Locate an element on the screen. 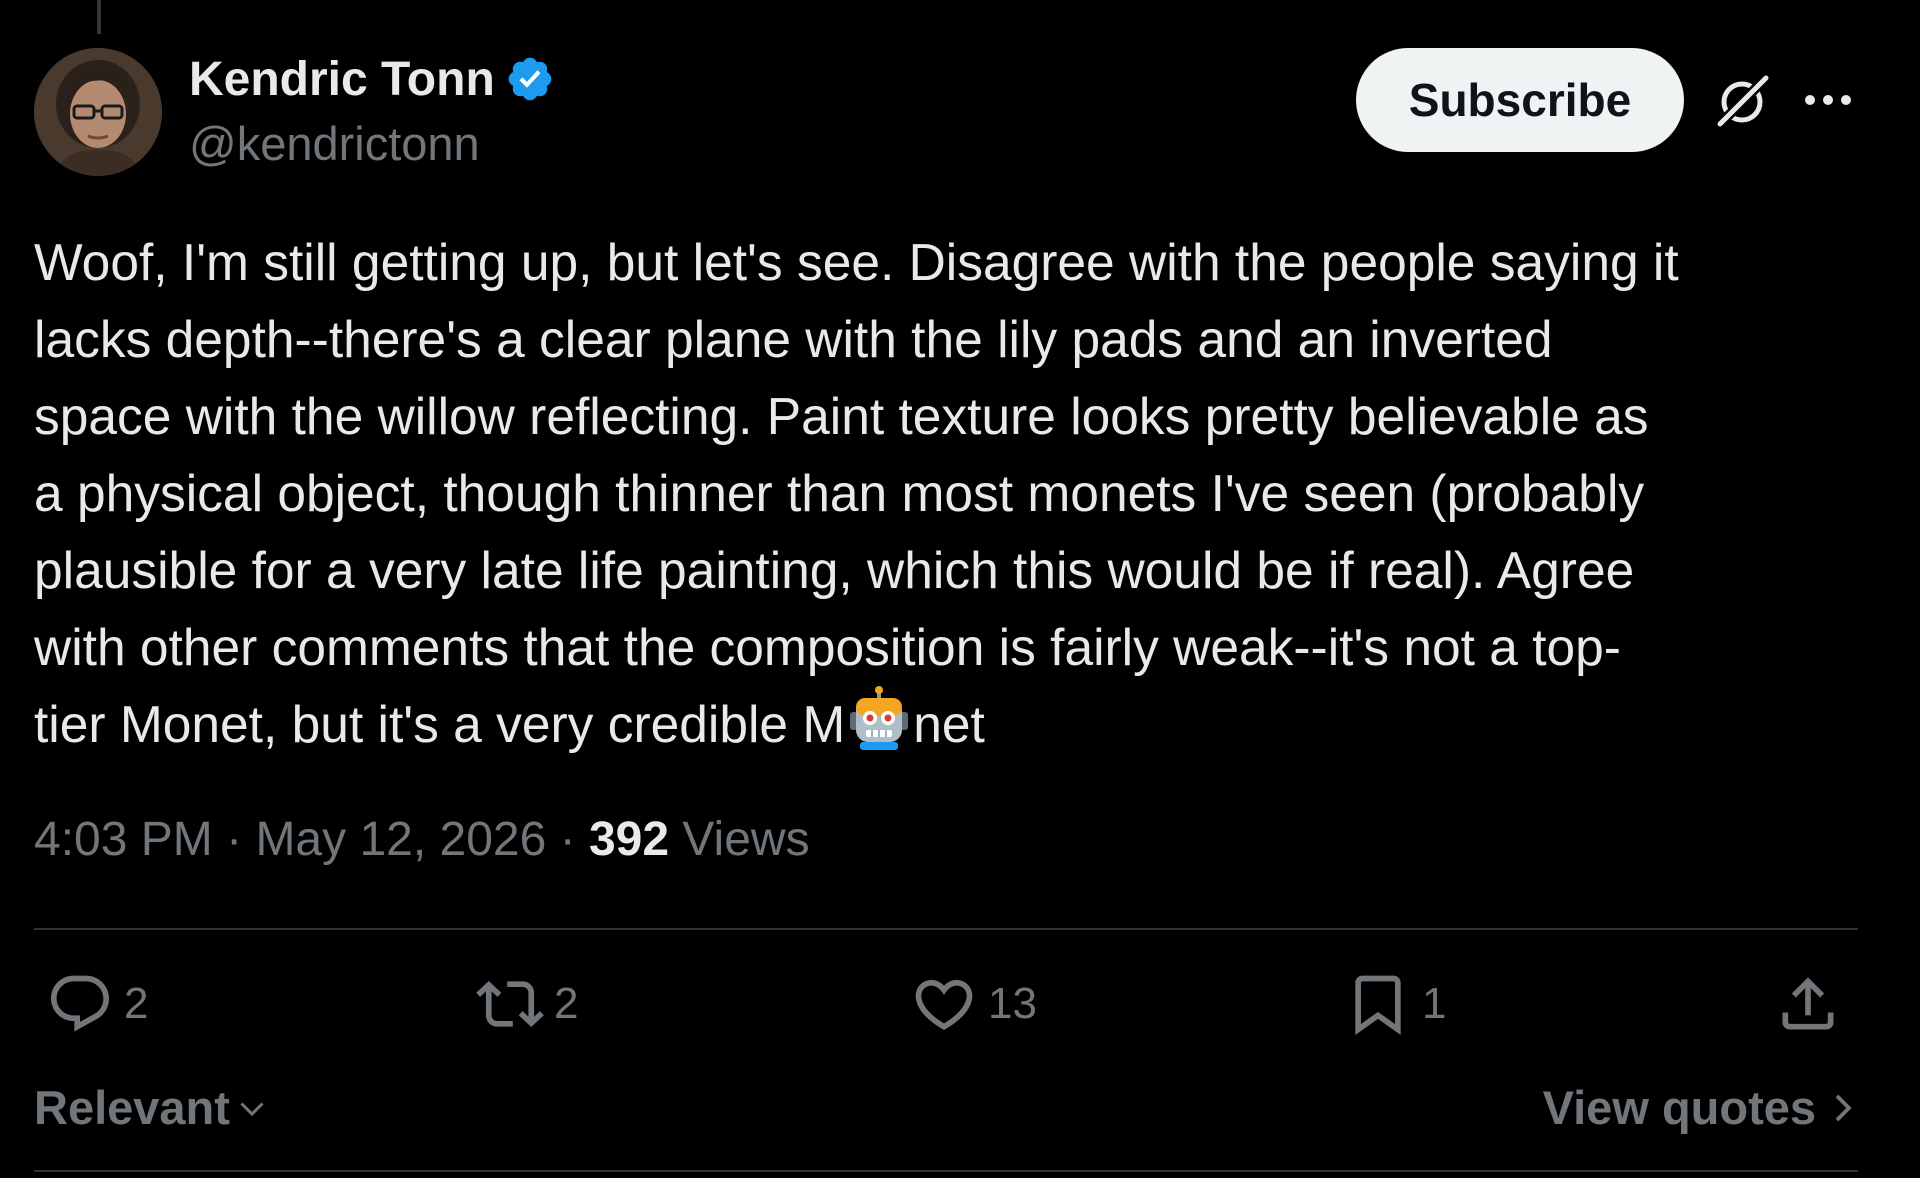 This screenshot has height=1178, width=1920. views-label: Views is located at coordinates (746, 839).